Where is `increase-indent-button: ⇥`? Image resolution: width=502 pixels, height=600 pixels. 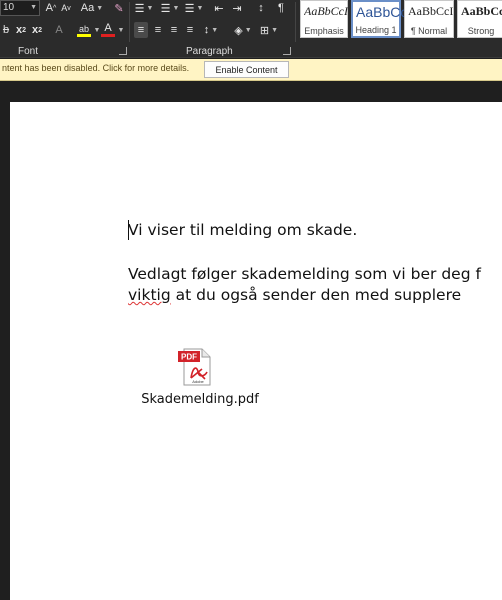 increase-indent-button: ⇥ is located at coordinates (237, 8).